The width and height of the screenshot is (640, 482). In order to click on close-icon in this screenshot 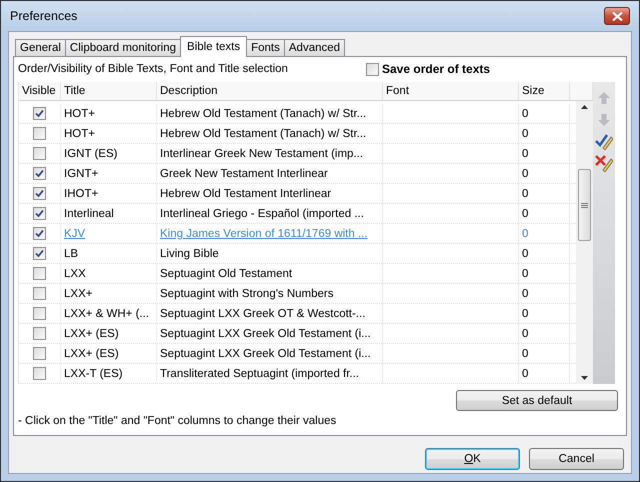, I will do `click(617, 16)`.